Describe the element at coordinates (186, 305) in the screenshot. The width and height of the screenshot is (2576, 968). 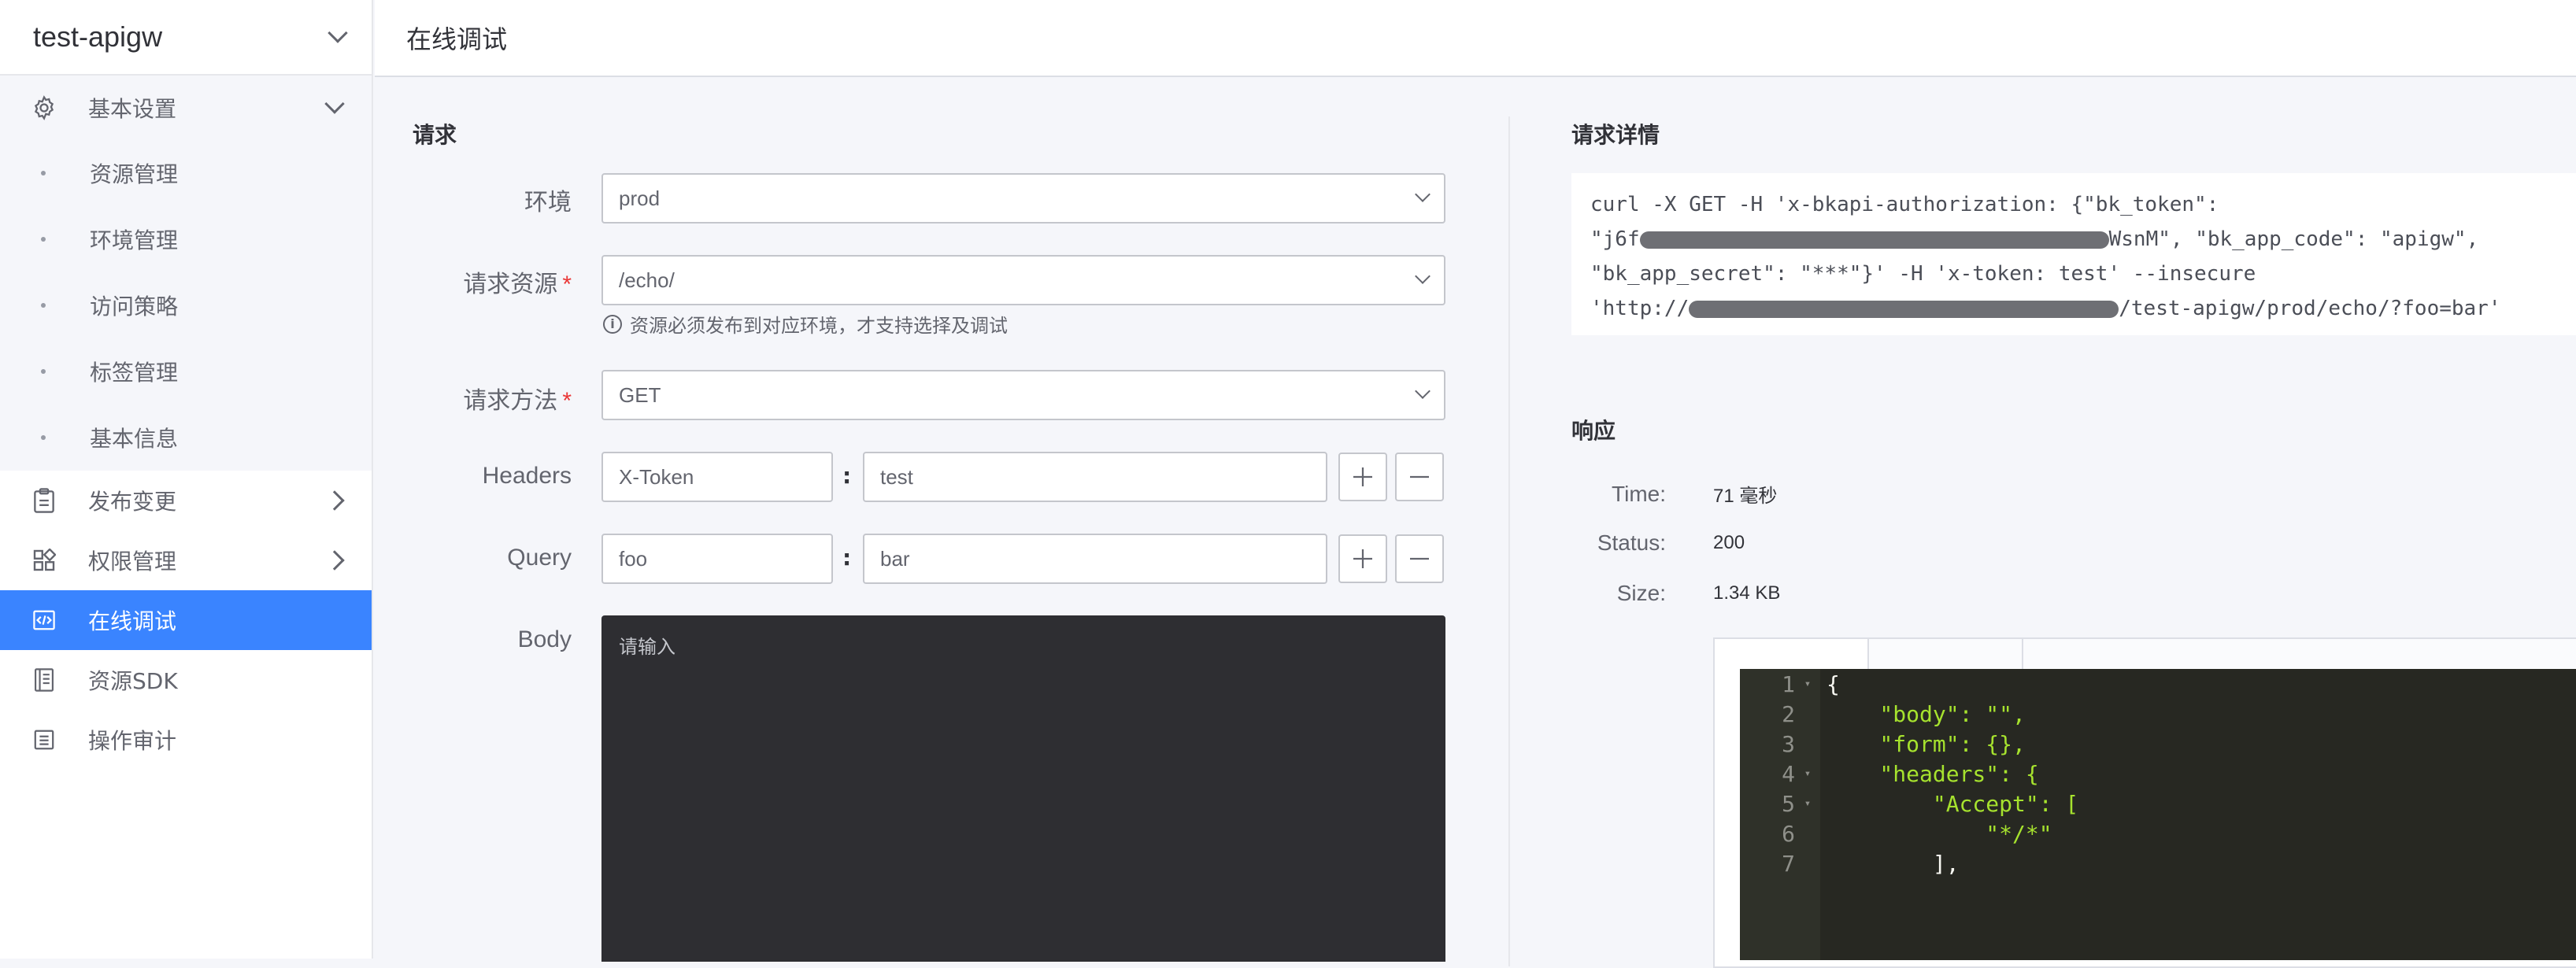
I see `sidebar-subitem-access-policies: 访问策略` at that location.